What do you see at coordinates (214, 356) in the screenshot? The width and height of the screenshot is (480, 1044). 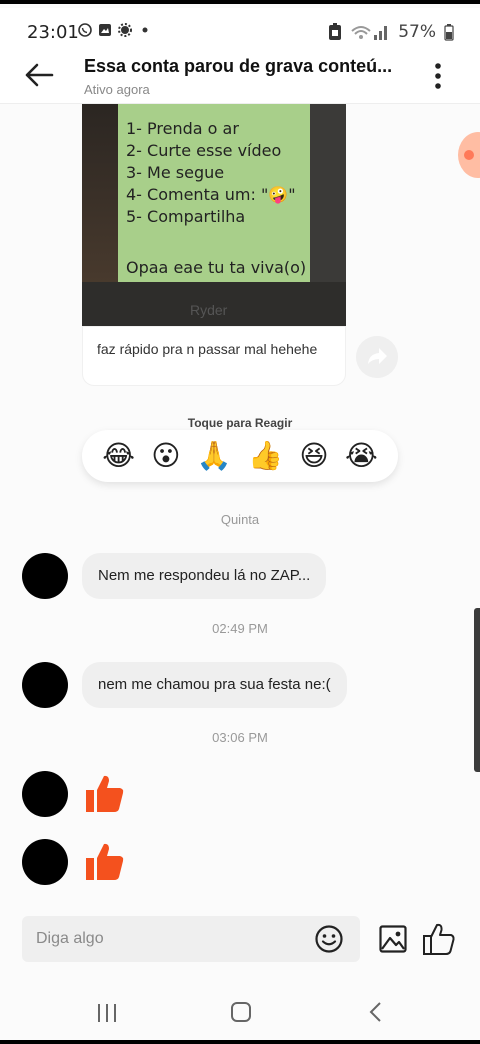 I see `shared-post-caption: faz rápido pra n passar mal hehehe` at bounding box center [214, 356].